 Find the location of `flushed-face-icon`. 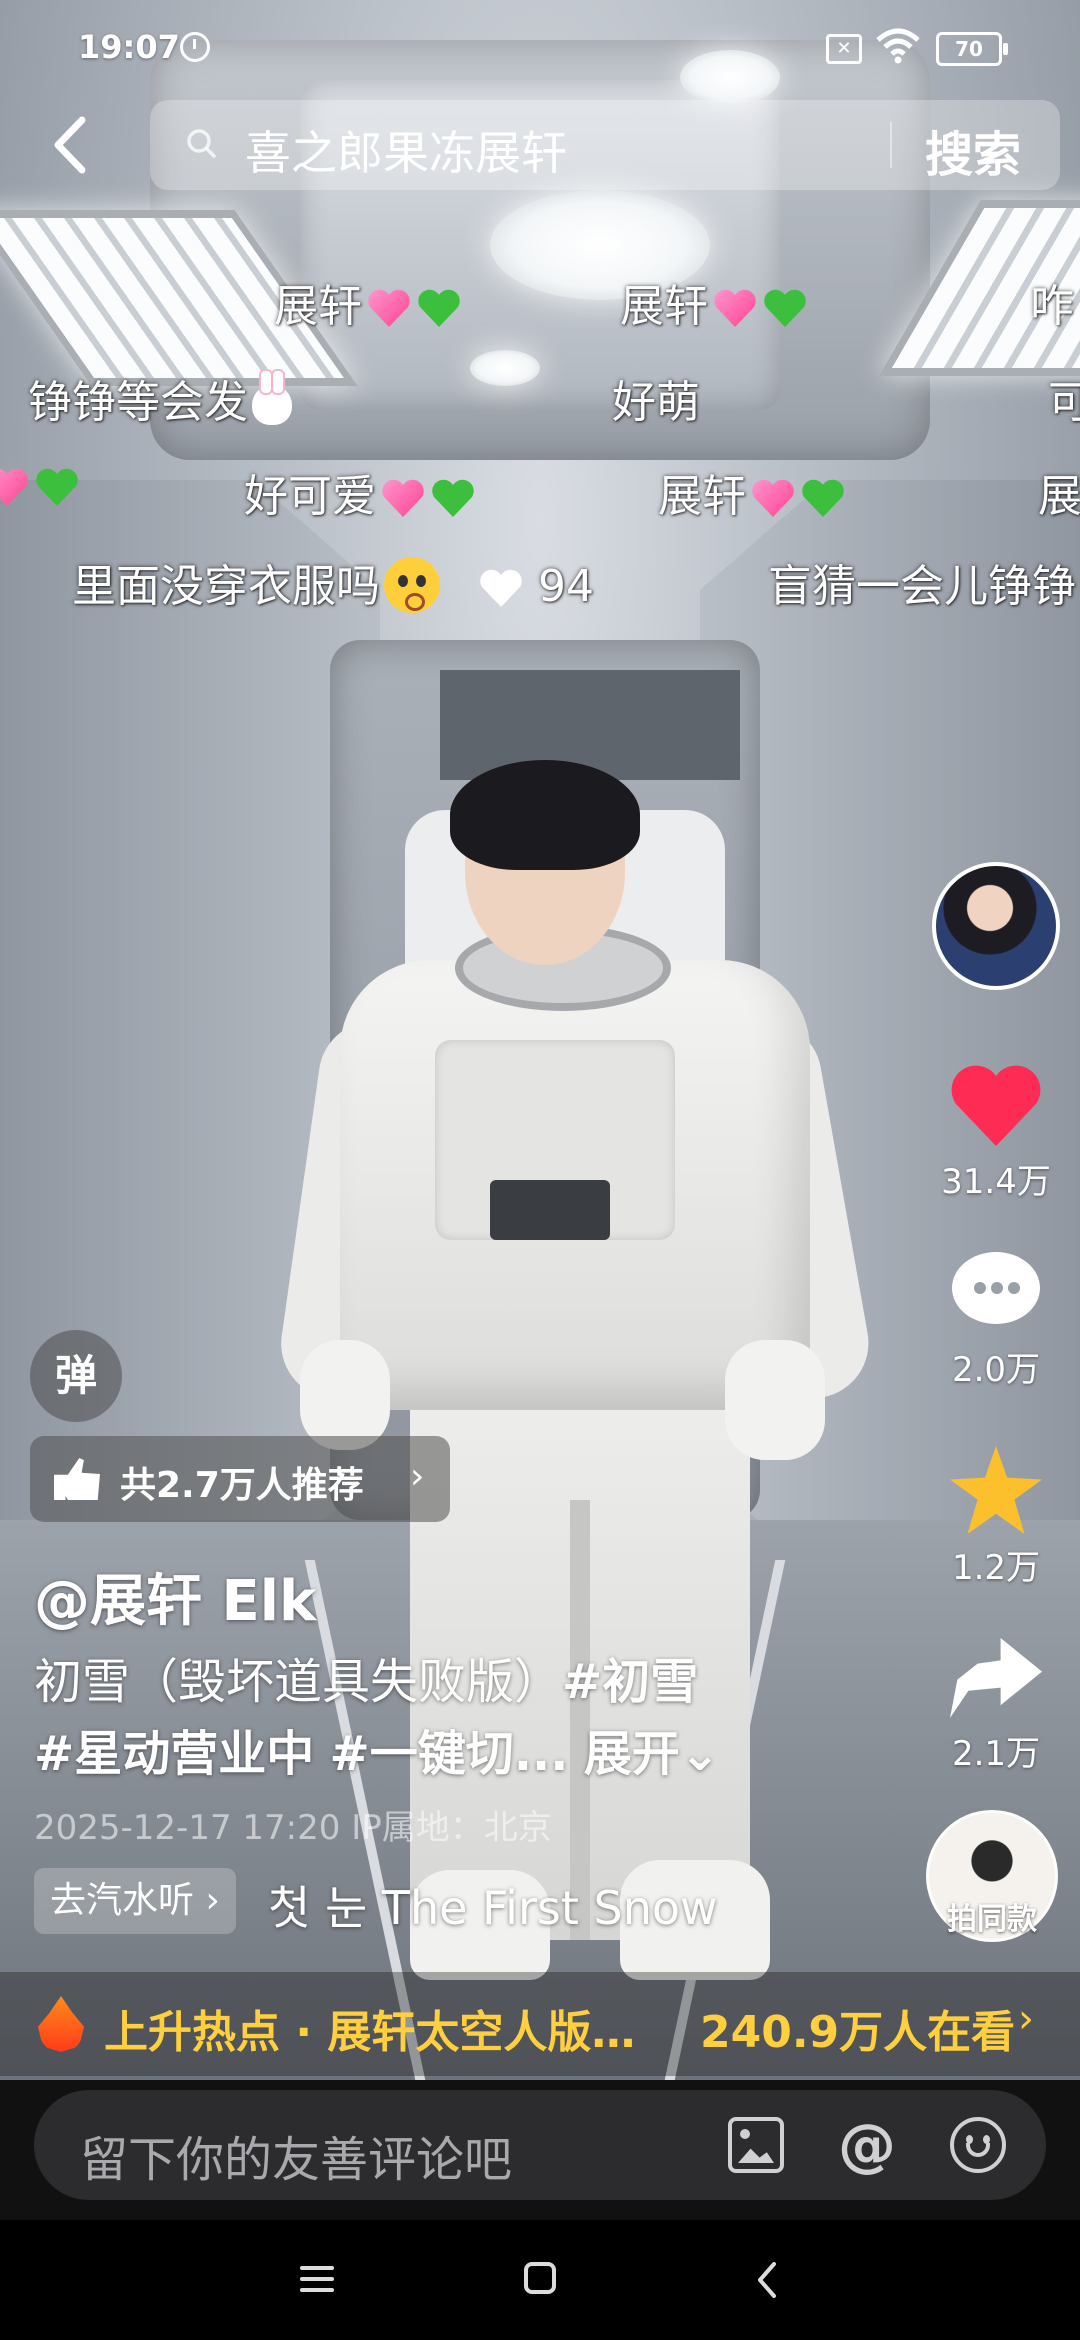

flushed-face-icon is located at coordinates (412, 585).